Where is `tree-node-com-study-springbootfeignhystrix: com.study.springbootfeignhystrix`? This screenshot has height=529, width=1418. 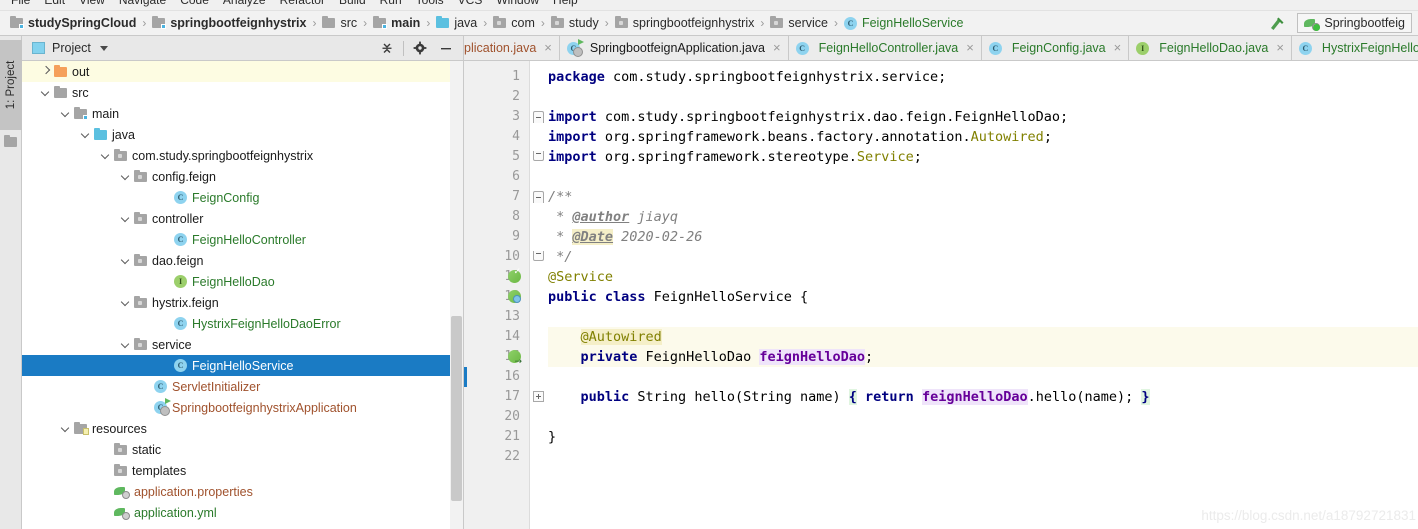 tree-node-com-study-springbootfeignhystrix: com.study.springbootfeignhystrix is located at coordinates (236, 155).